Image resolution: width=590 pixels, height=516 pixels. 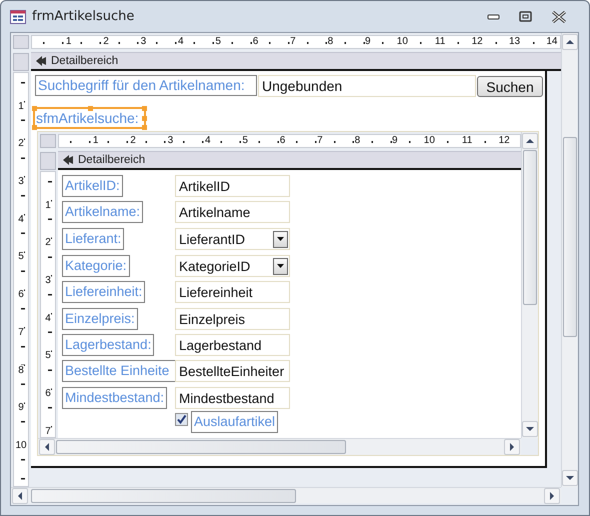 What do you see at coordinates (494, 16) in the screenshot?
I see `minimize-icon` at bounding box center [494, 16].